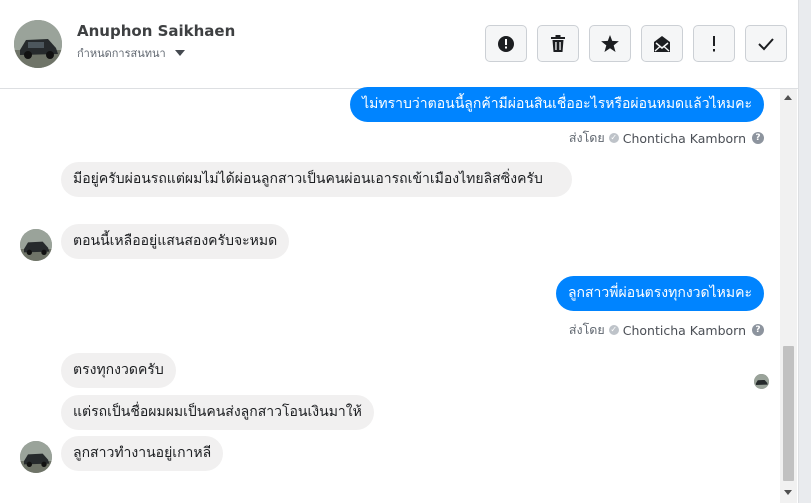 This screenshot has width=811, height=503. Describe the element at coordinates (788, 97) in the screenshot. I see `scroll-up-arrow-icon` at that location.